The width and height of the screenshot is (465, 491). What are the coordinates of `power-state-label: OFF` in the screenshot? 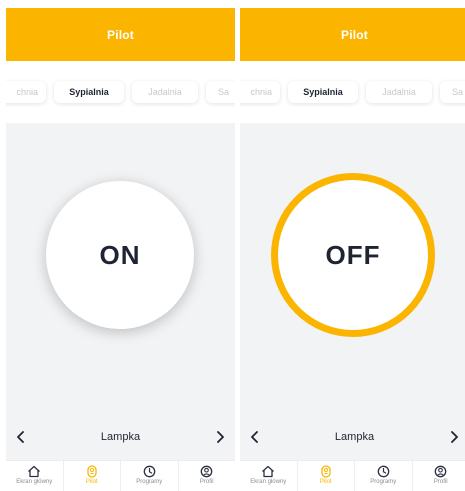 It's located at (353, 254).